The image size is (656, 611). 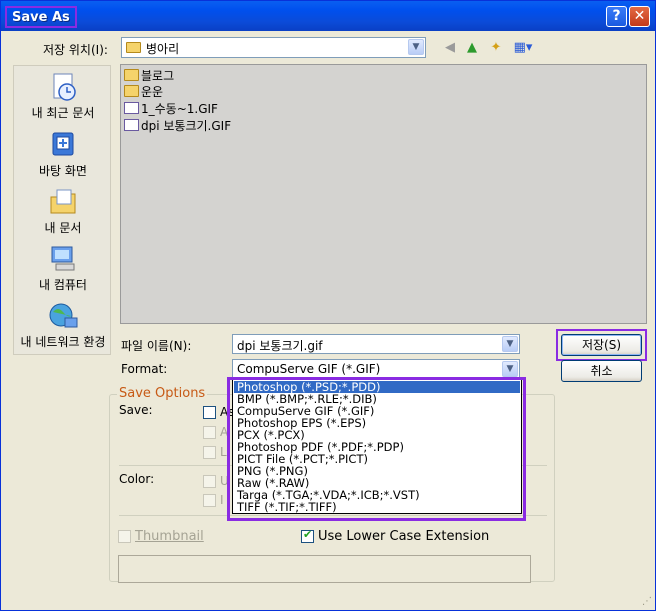 I want to click on format-select: CompuServe GIF (*.GIF) ▼, so click(x=376, y=369).